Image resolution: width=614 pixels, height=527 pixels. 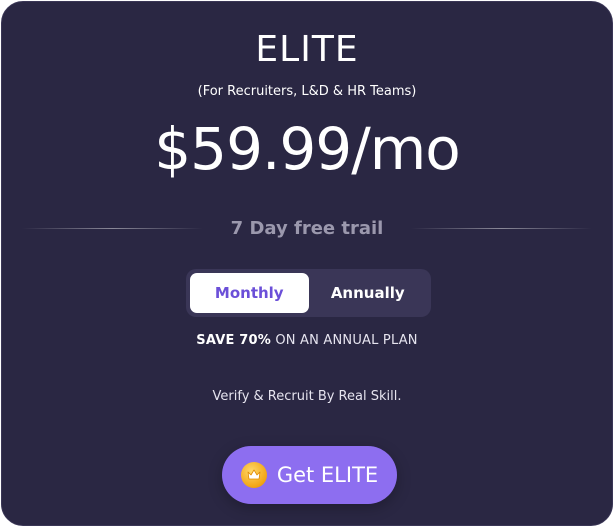 I want to click on divider-line-left, so click(x=112, y=228).